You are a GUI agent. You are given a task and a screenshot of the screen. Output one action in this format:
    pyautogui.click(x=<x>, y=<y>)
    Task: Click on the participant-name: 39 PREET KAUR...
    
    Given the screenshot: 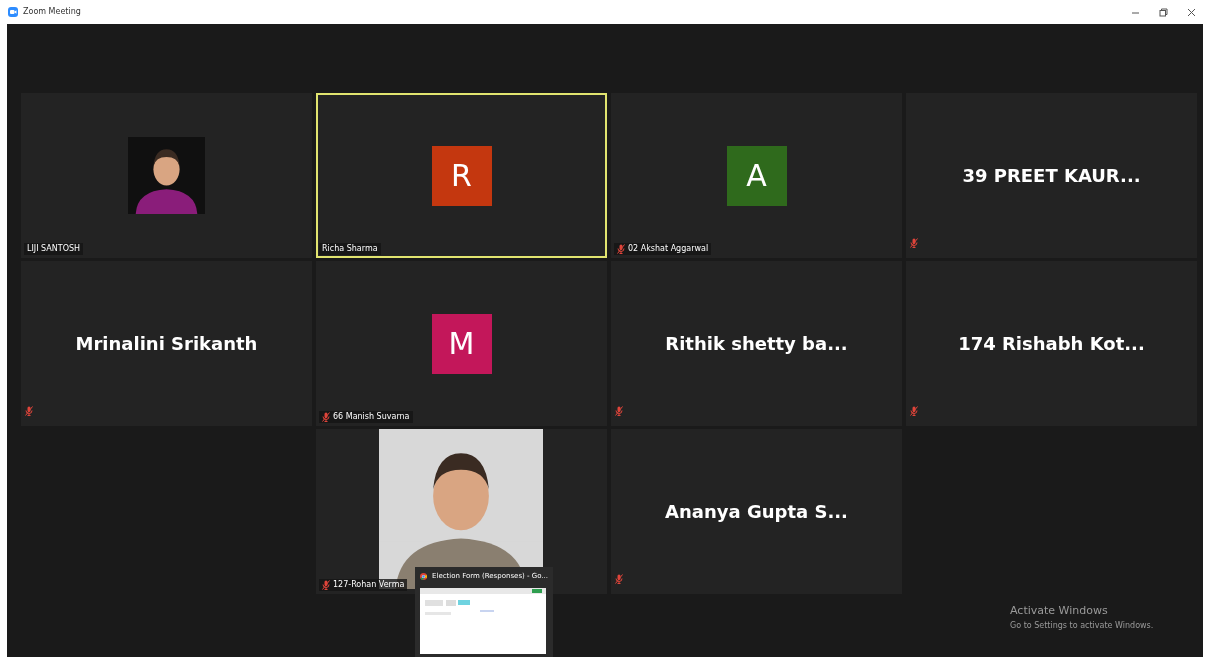 What is the action you would take?
    pyautogui.click(x=1051, y=176)
    